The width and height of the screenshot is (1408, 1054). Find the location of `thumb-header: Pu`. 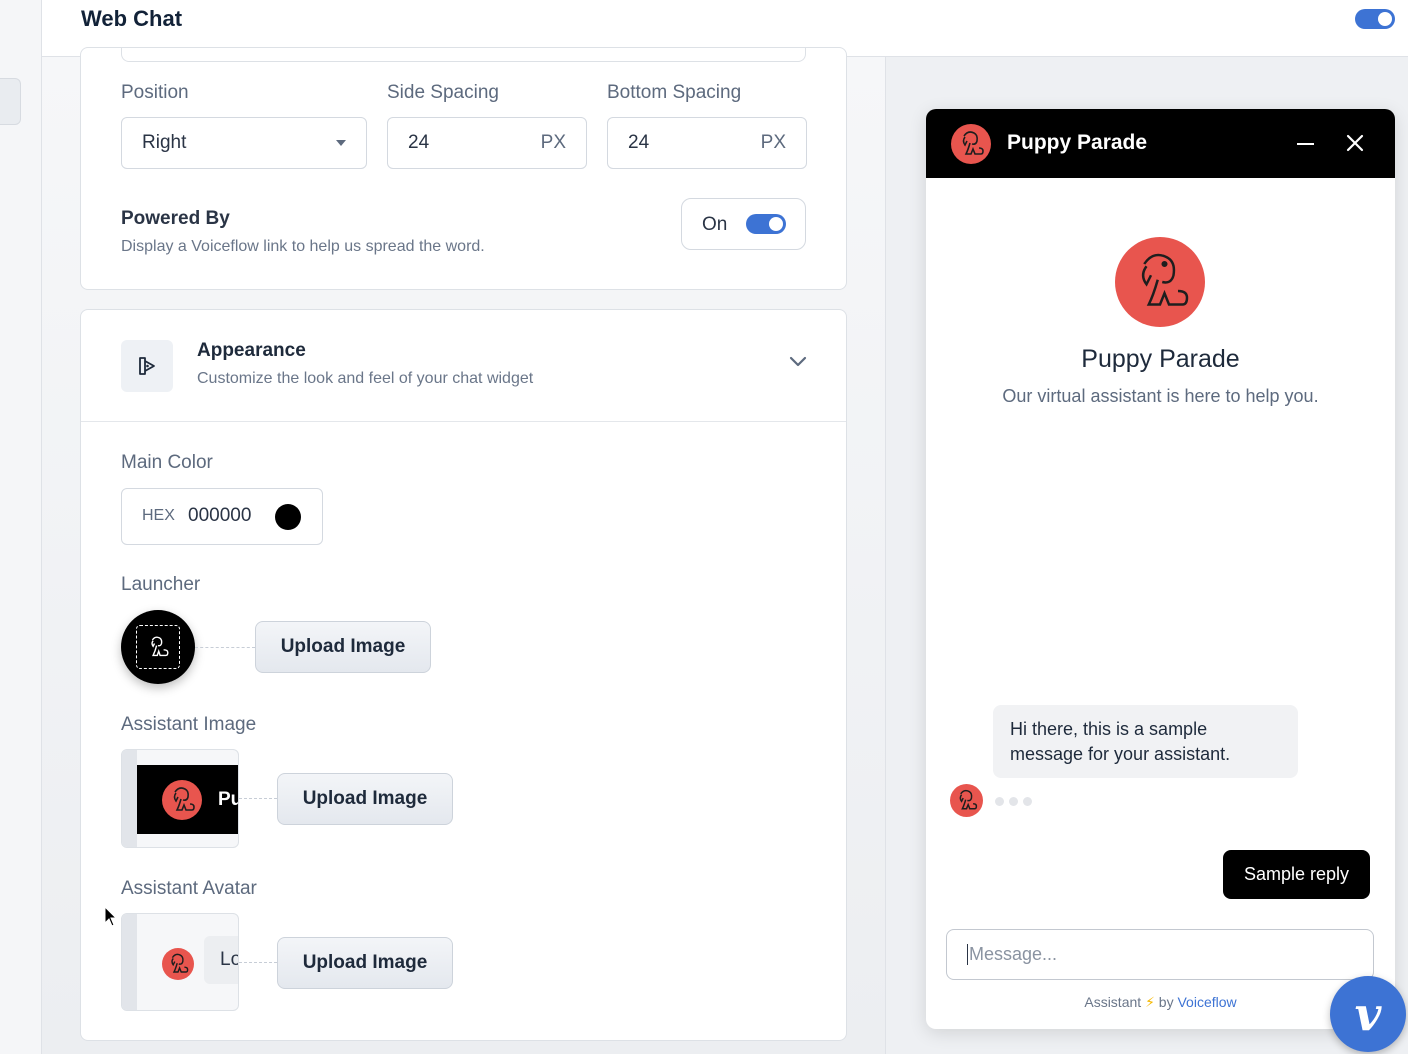

thumb-header: Pu is located at coordinates (187, 799).